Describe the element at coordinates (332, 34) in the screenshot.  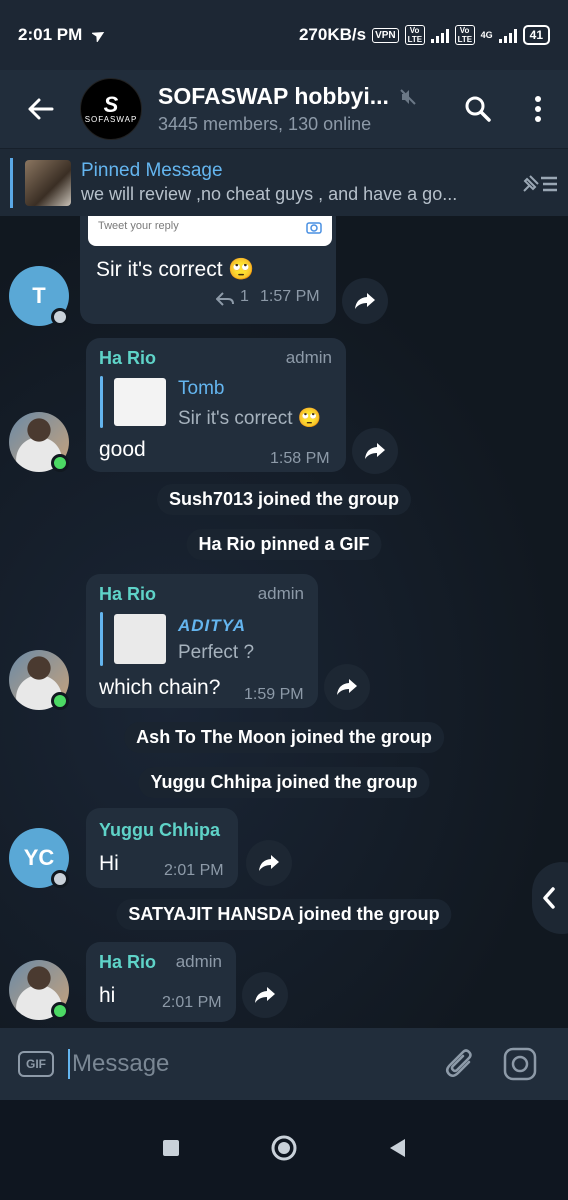
I see `network-speed: 270KB/s` at that location.